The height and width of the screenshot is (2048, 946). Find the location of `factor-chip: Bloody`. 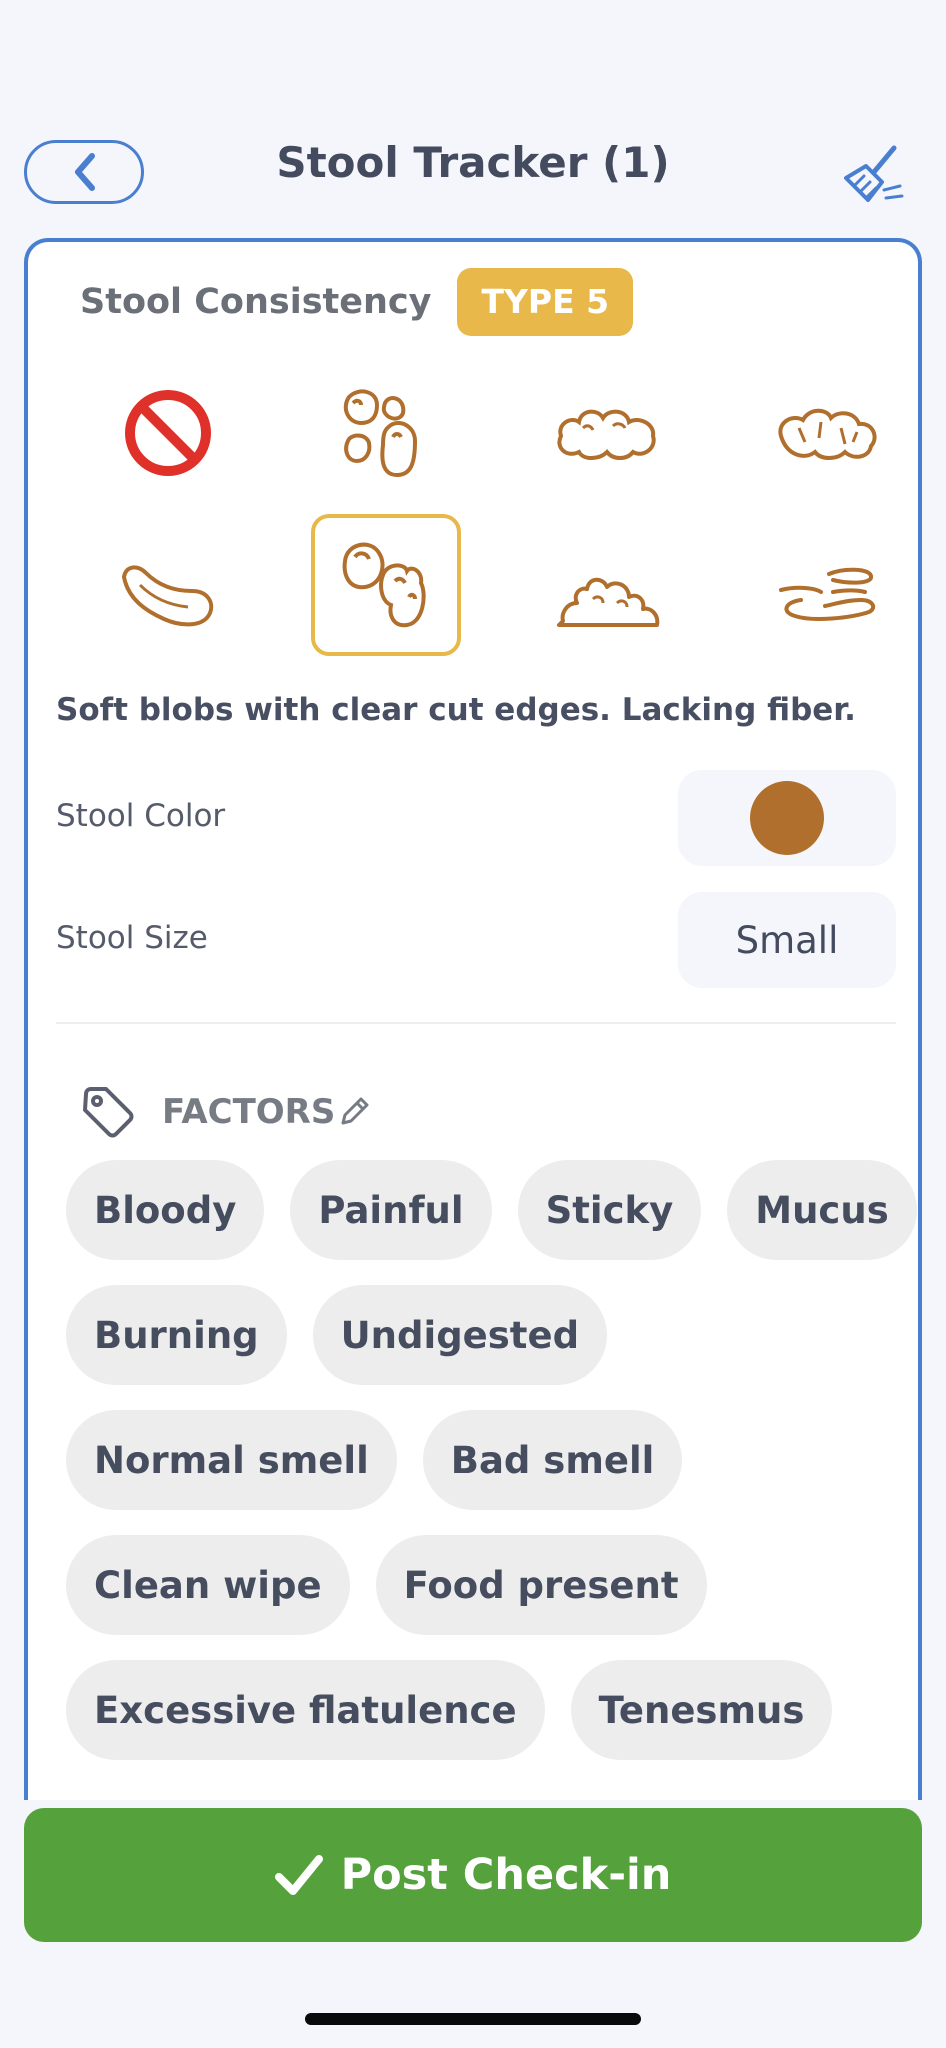

factor-chip: Bloody is located at coordinates (165, 1210).